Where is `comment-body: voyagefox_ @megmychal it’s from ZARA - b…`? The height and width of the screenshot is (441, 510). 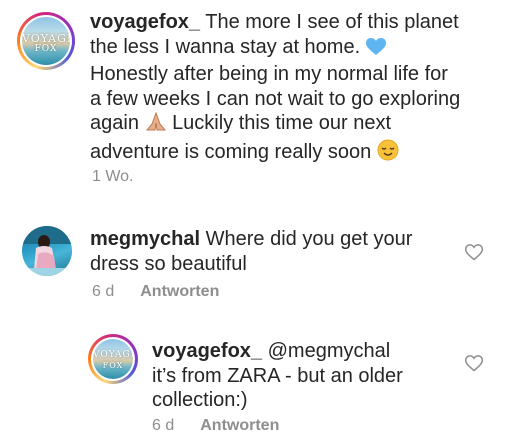
comment-body: voyagefox_ @megmychal it’s from ZARA - b… is located at coordinates (302, 376).